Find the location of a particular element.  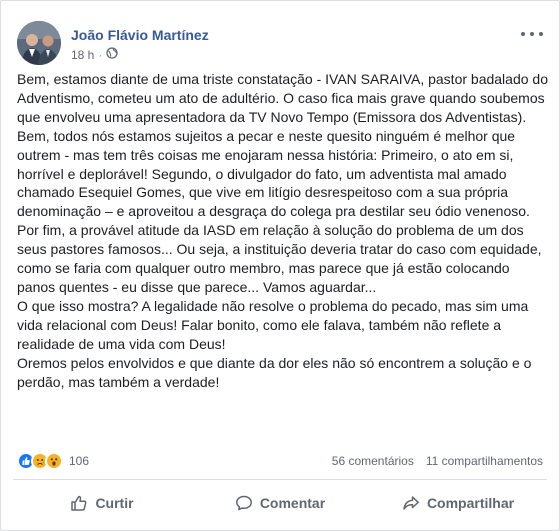

wow-icon is located at coordinates (54, 461).